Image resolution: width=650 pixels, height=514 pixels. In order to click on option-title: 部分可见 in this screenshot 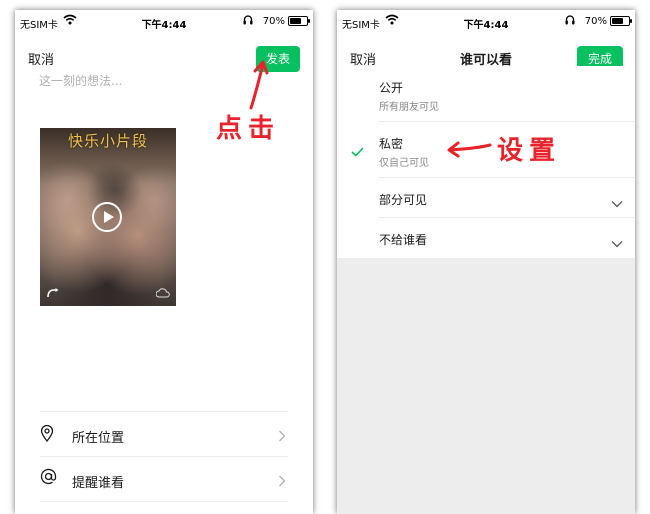, I will do `click(403, 200)`.